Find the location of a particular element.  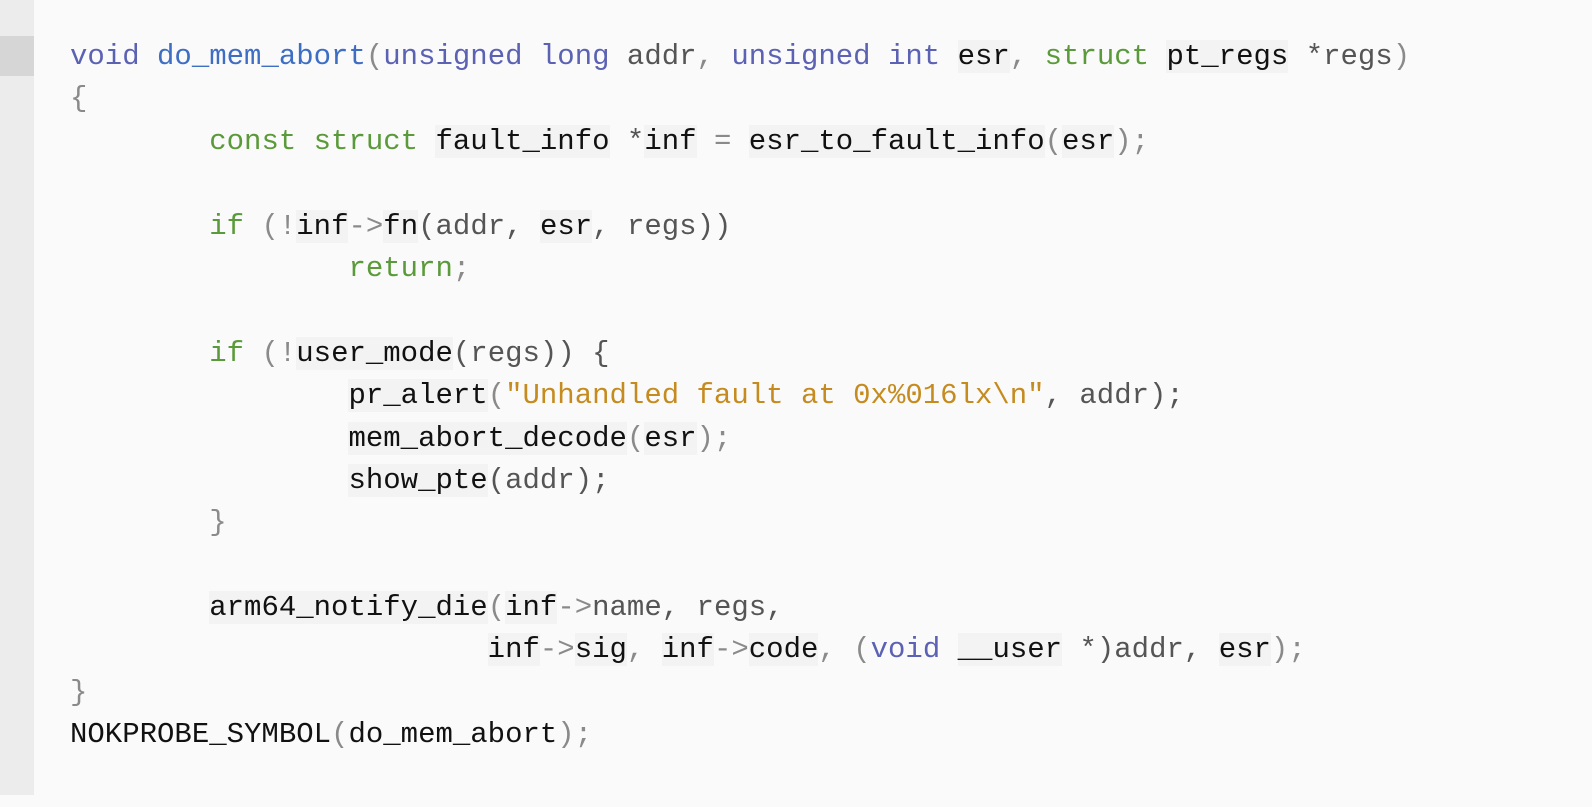

code-line: mem_abort_decode(esr); is located at coordinates (740, 439).